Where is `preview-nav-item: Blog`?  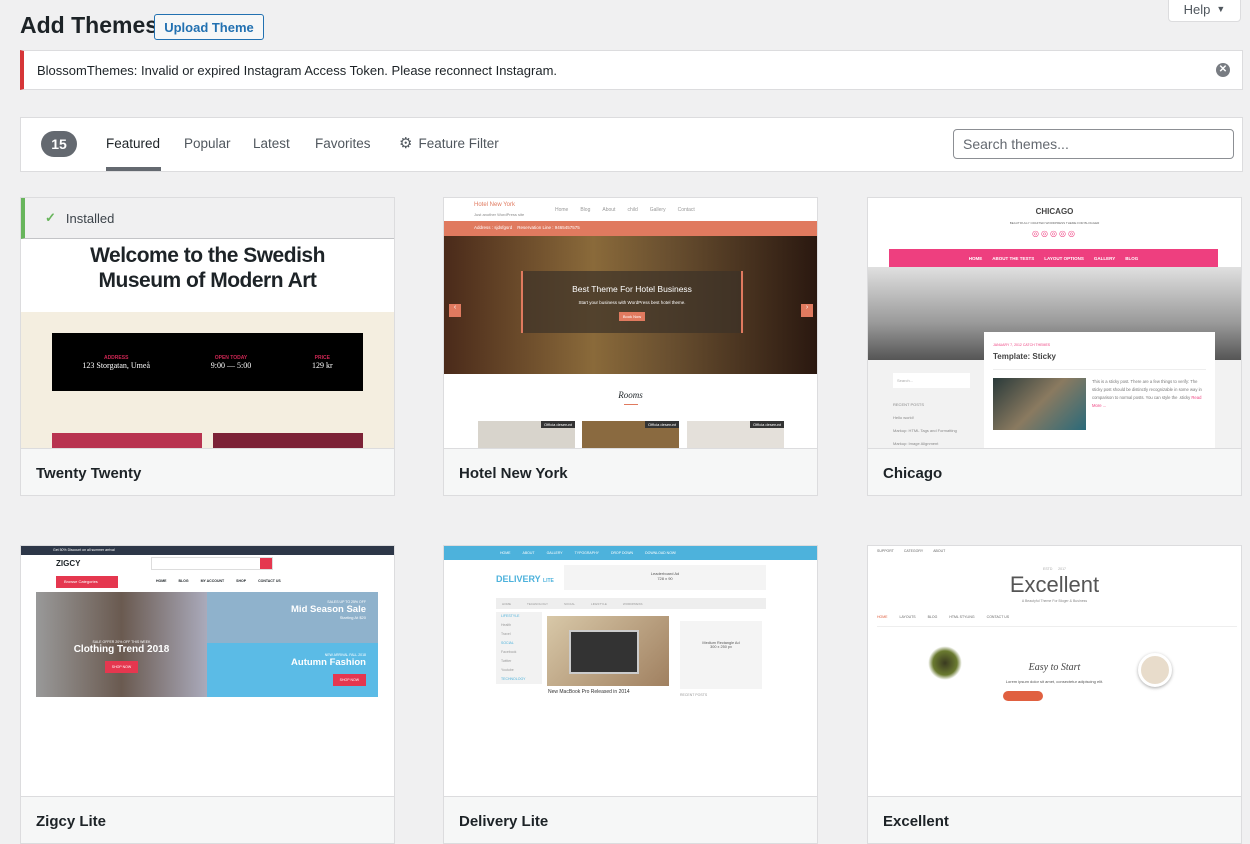
preview-nav-item: Blog is located at coordinates (585, 210).